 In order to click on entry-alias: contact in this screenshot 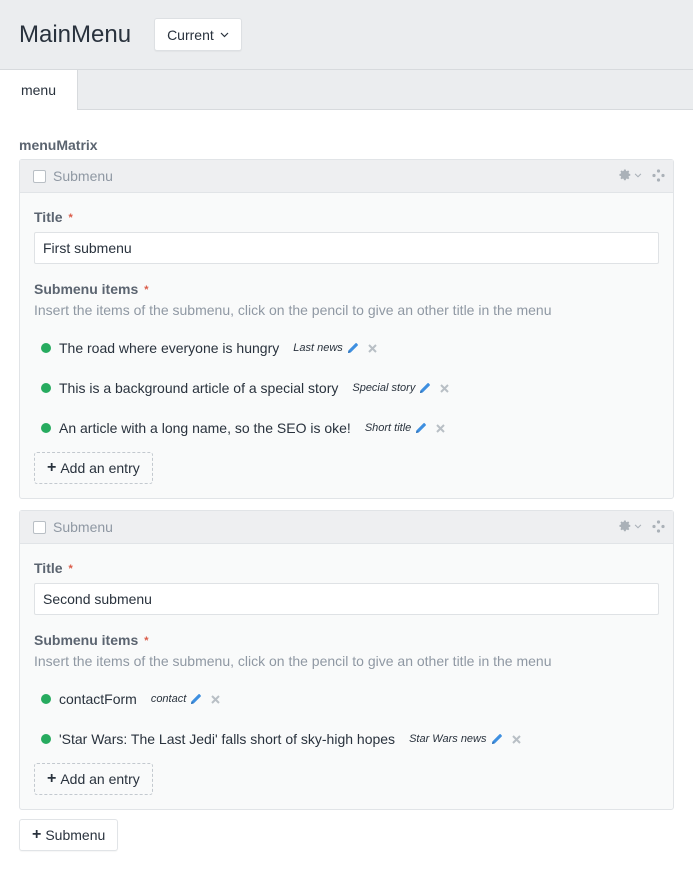, I will do `click(168, 699)`.